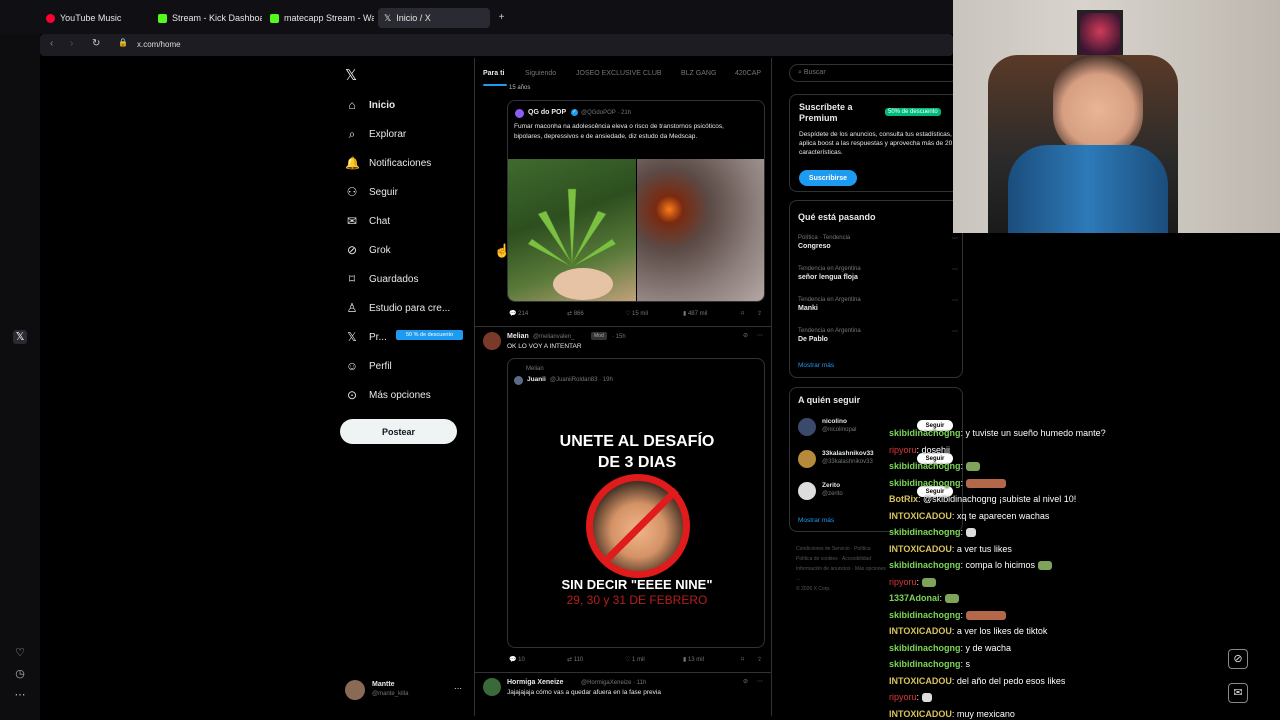 This screenshot has width=1280, height=720. What do you see at coordinates (458, 688) in the screenshot?
I see `account-menu-icon: ⋯` at bounding box center [458, 688].